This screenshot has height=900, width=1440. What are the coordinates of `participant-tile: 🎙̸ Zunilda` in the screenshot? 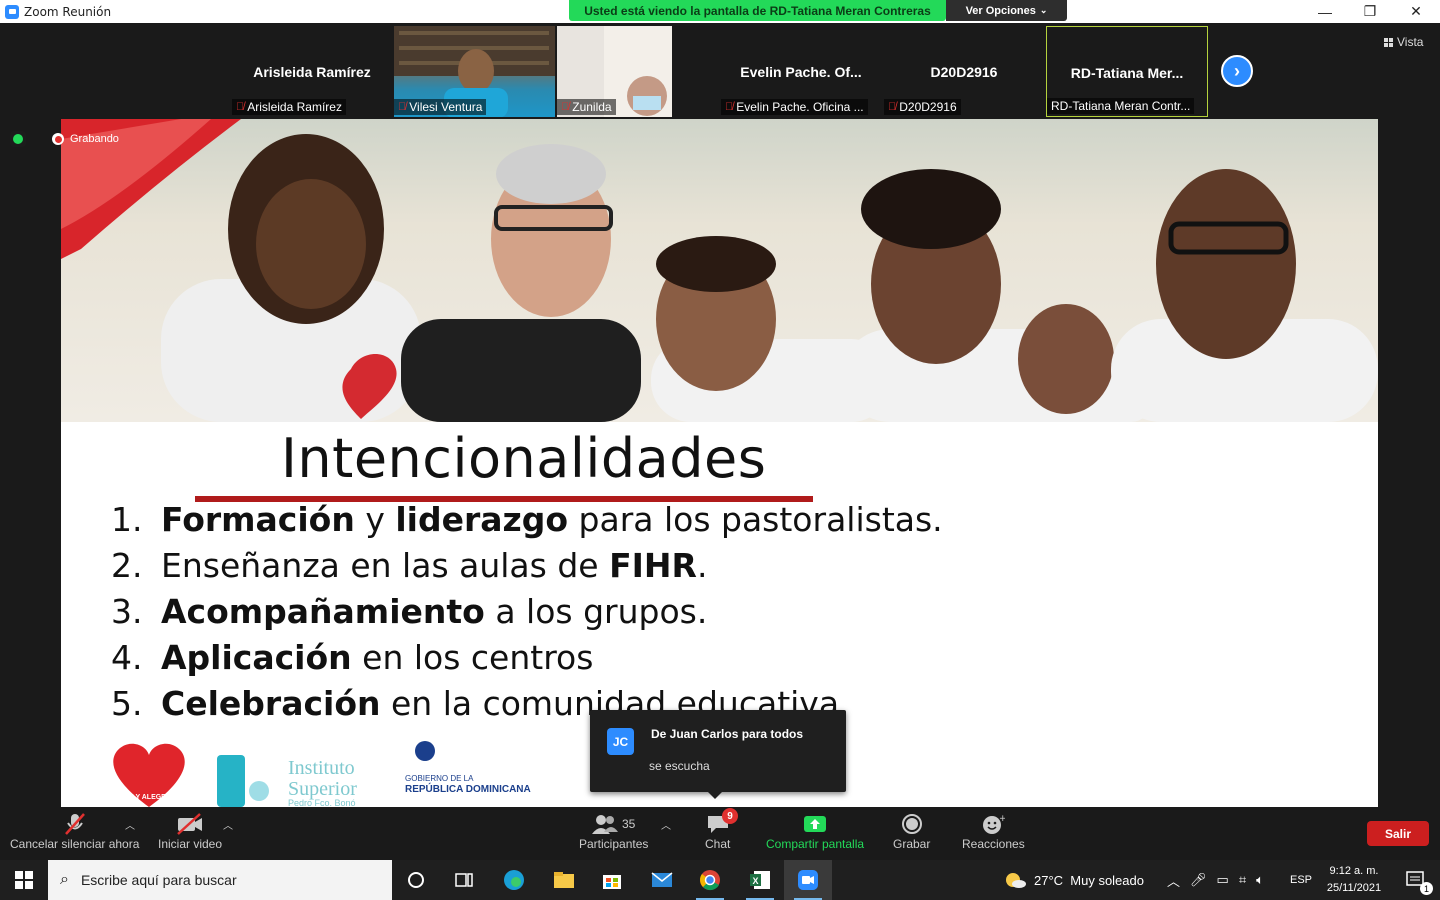 It's located at (614, 71).